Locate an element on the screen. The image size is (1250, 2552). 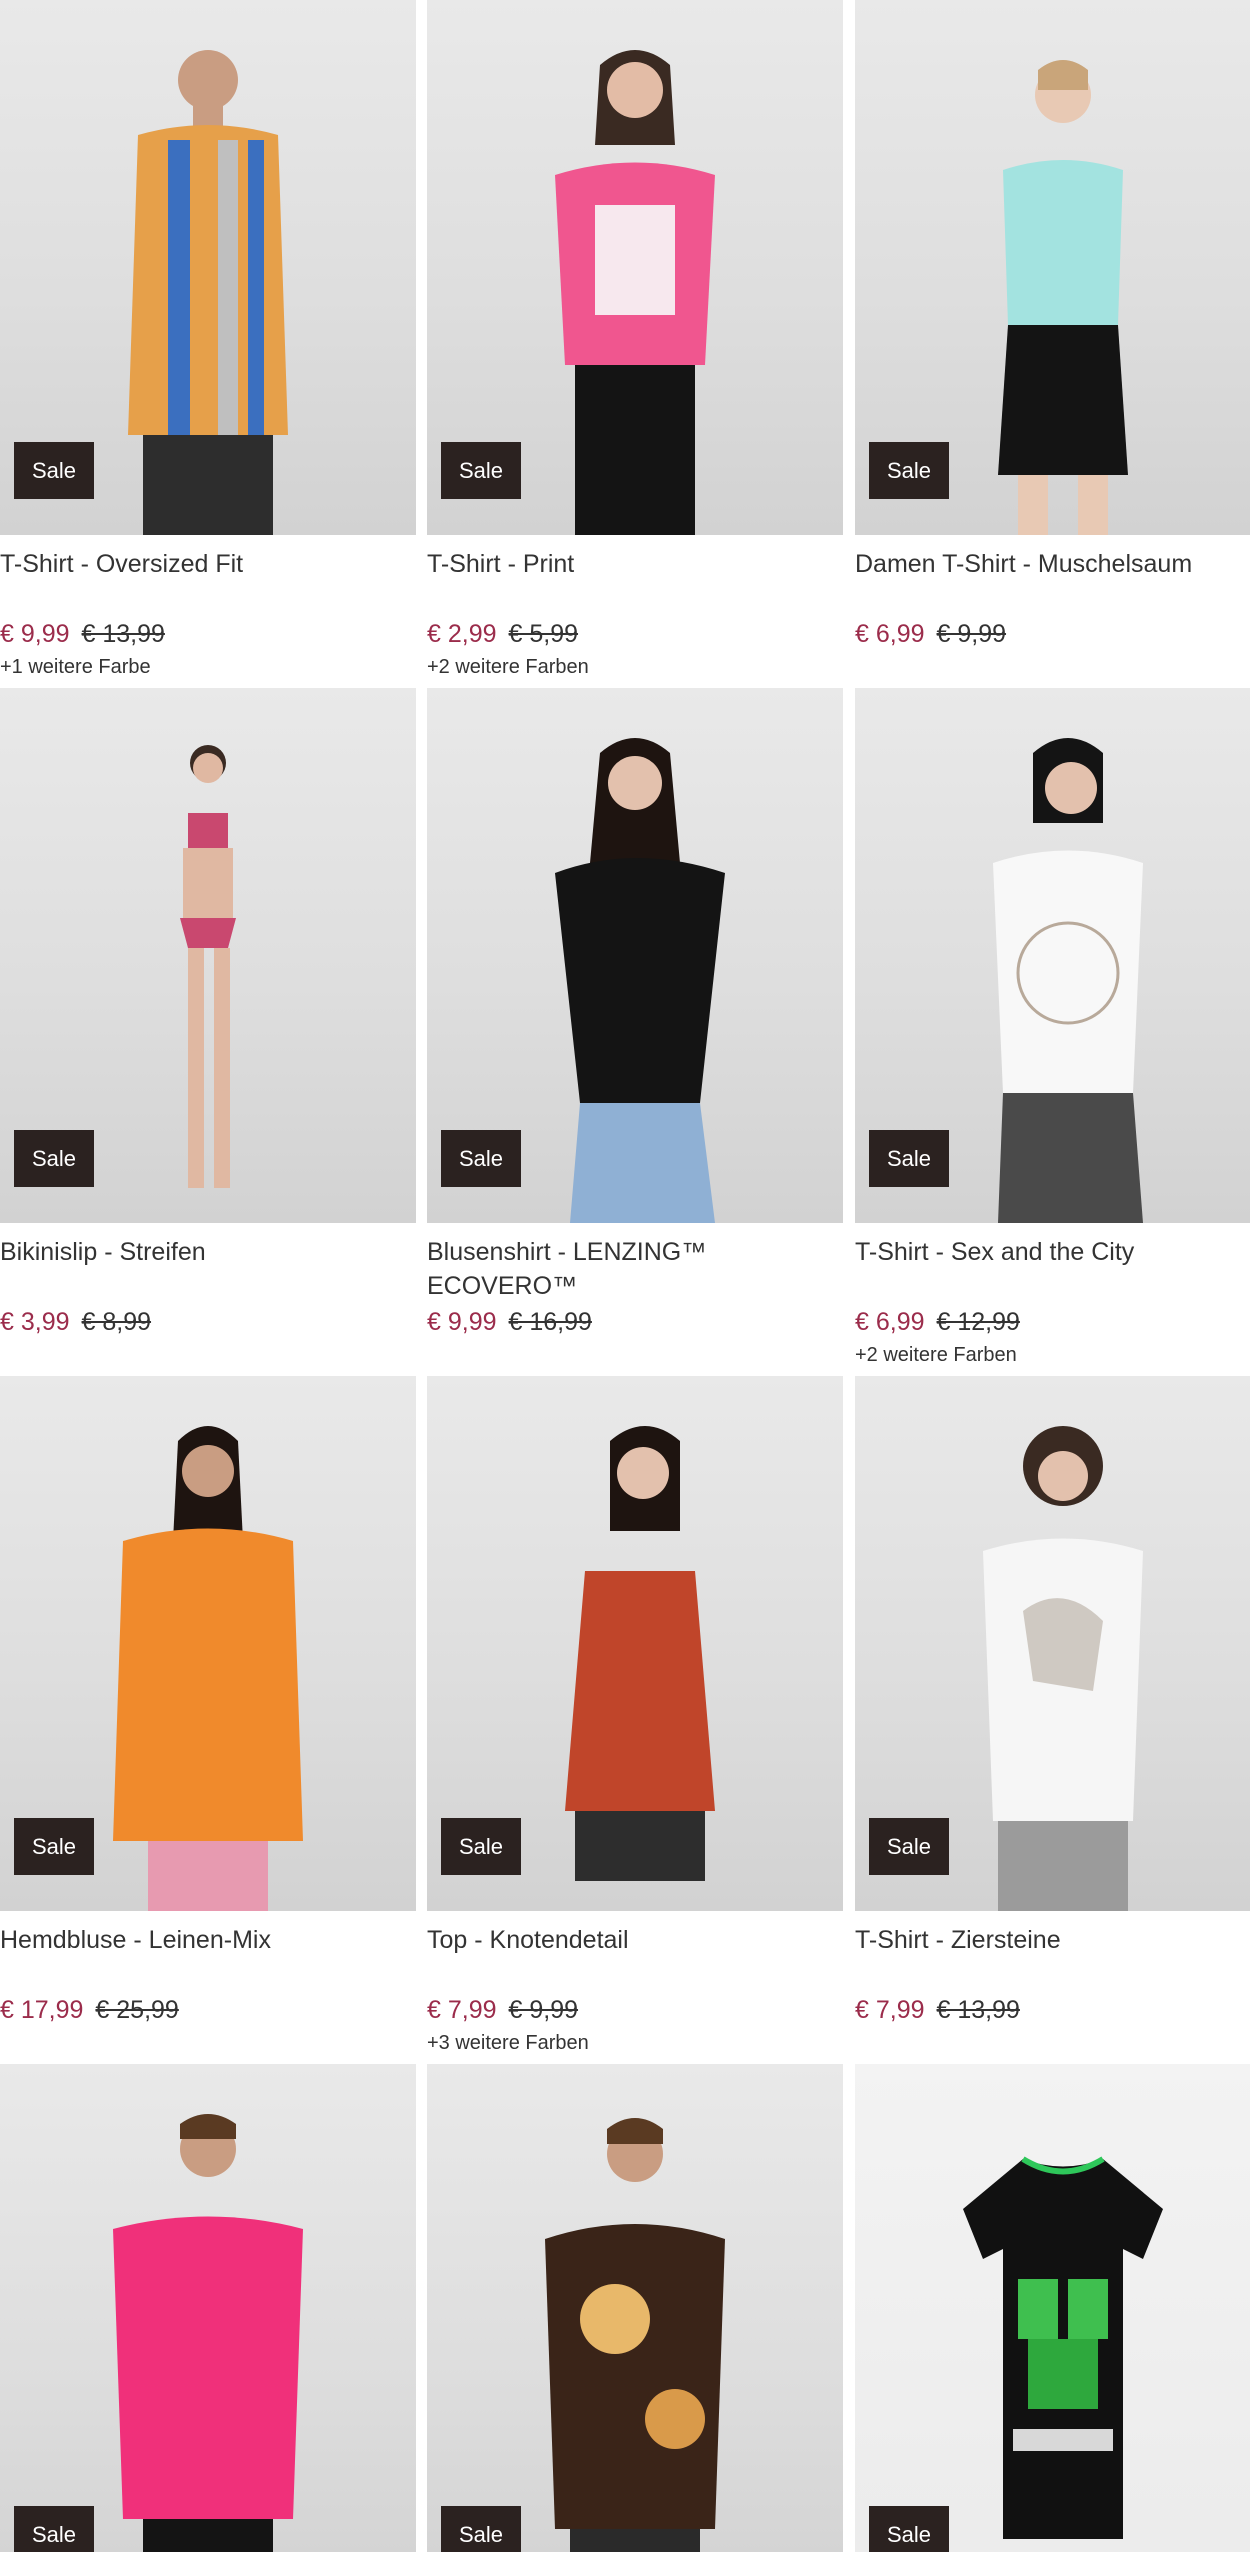
more-colors-link: +1 weitere Farbe is located at coordinates (208, 667).